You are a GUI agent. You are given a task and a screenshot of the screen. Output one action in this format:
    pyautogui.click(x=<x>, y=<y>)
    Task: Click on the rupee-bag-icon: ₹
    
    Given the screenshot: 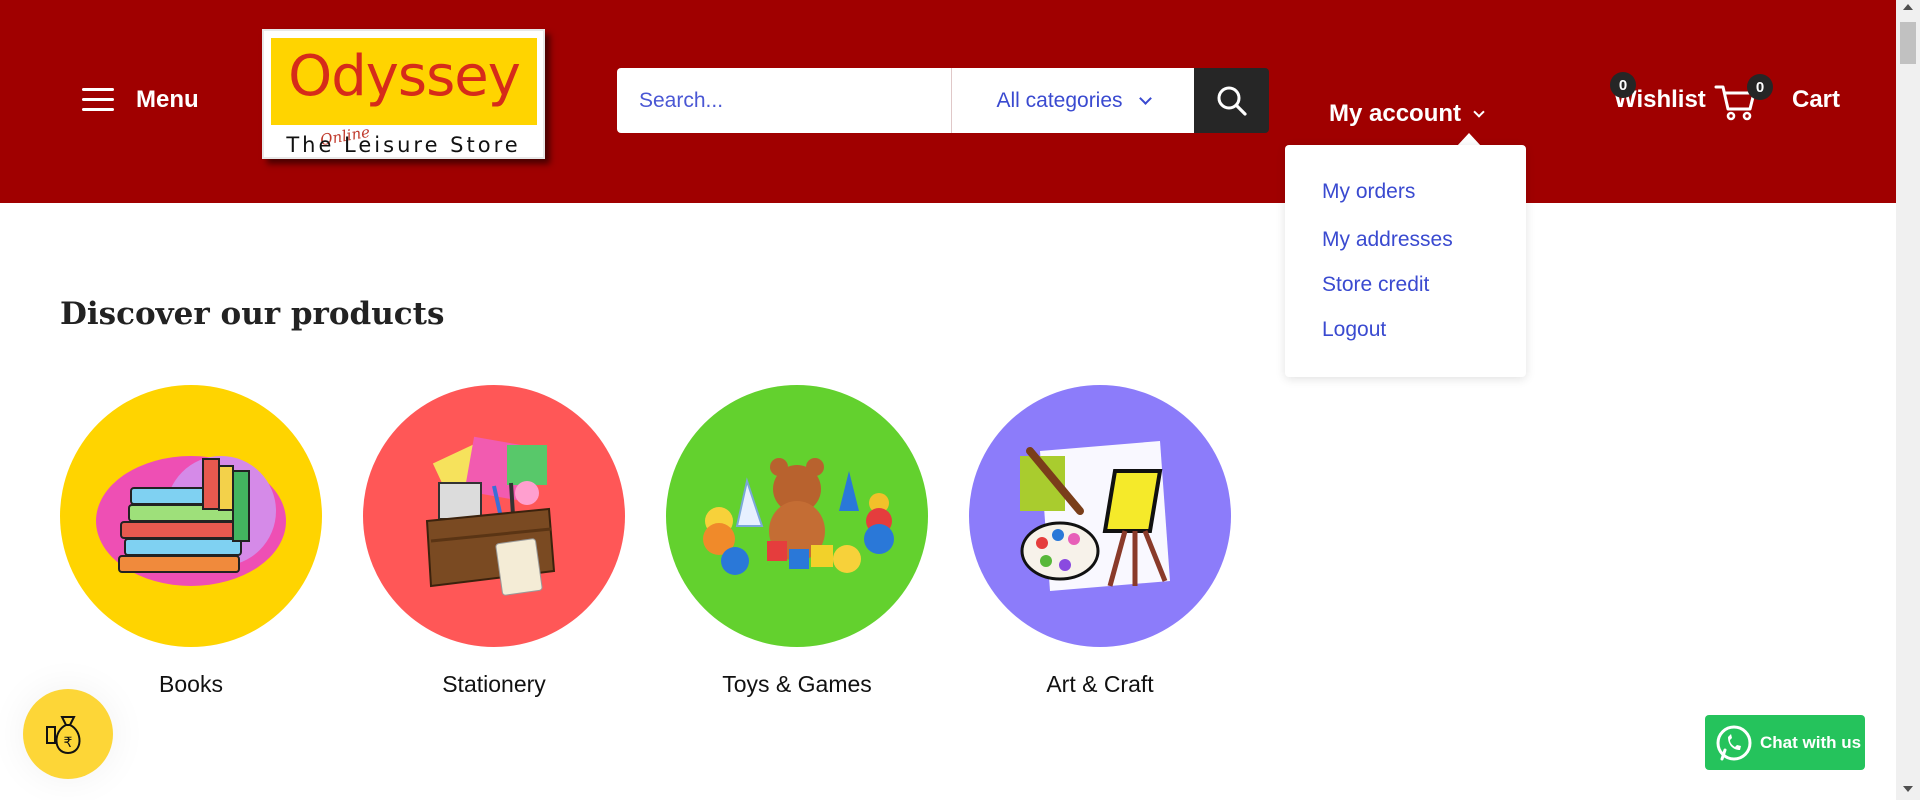 What is the action you would take?
    pyautogui.click(x=63, y=735)
    